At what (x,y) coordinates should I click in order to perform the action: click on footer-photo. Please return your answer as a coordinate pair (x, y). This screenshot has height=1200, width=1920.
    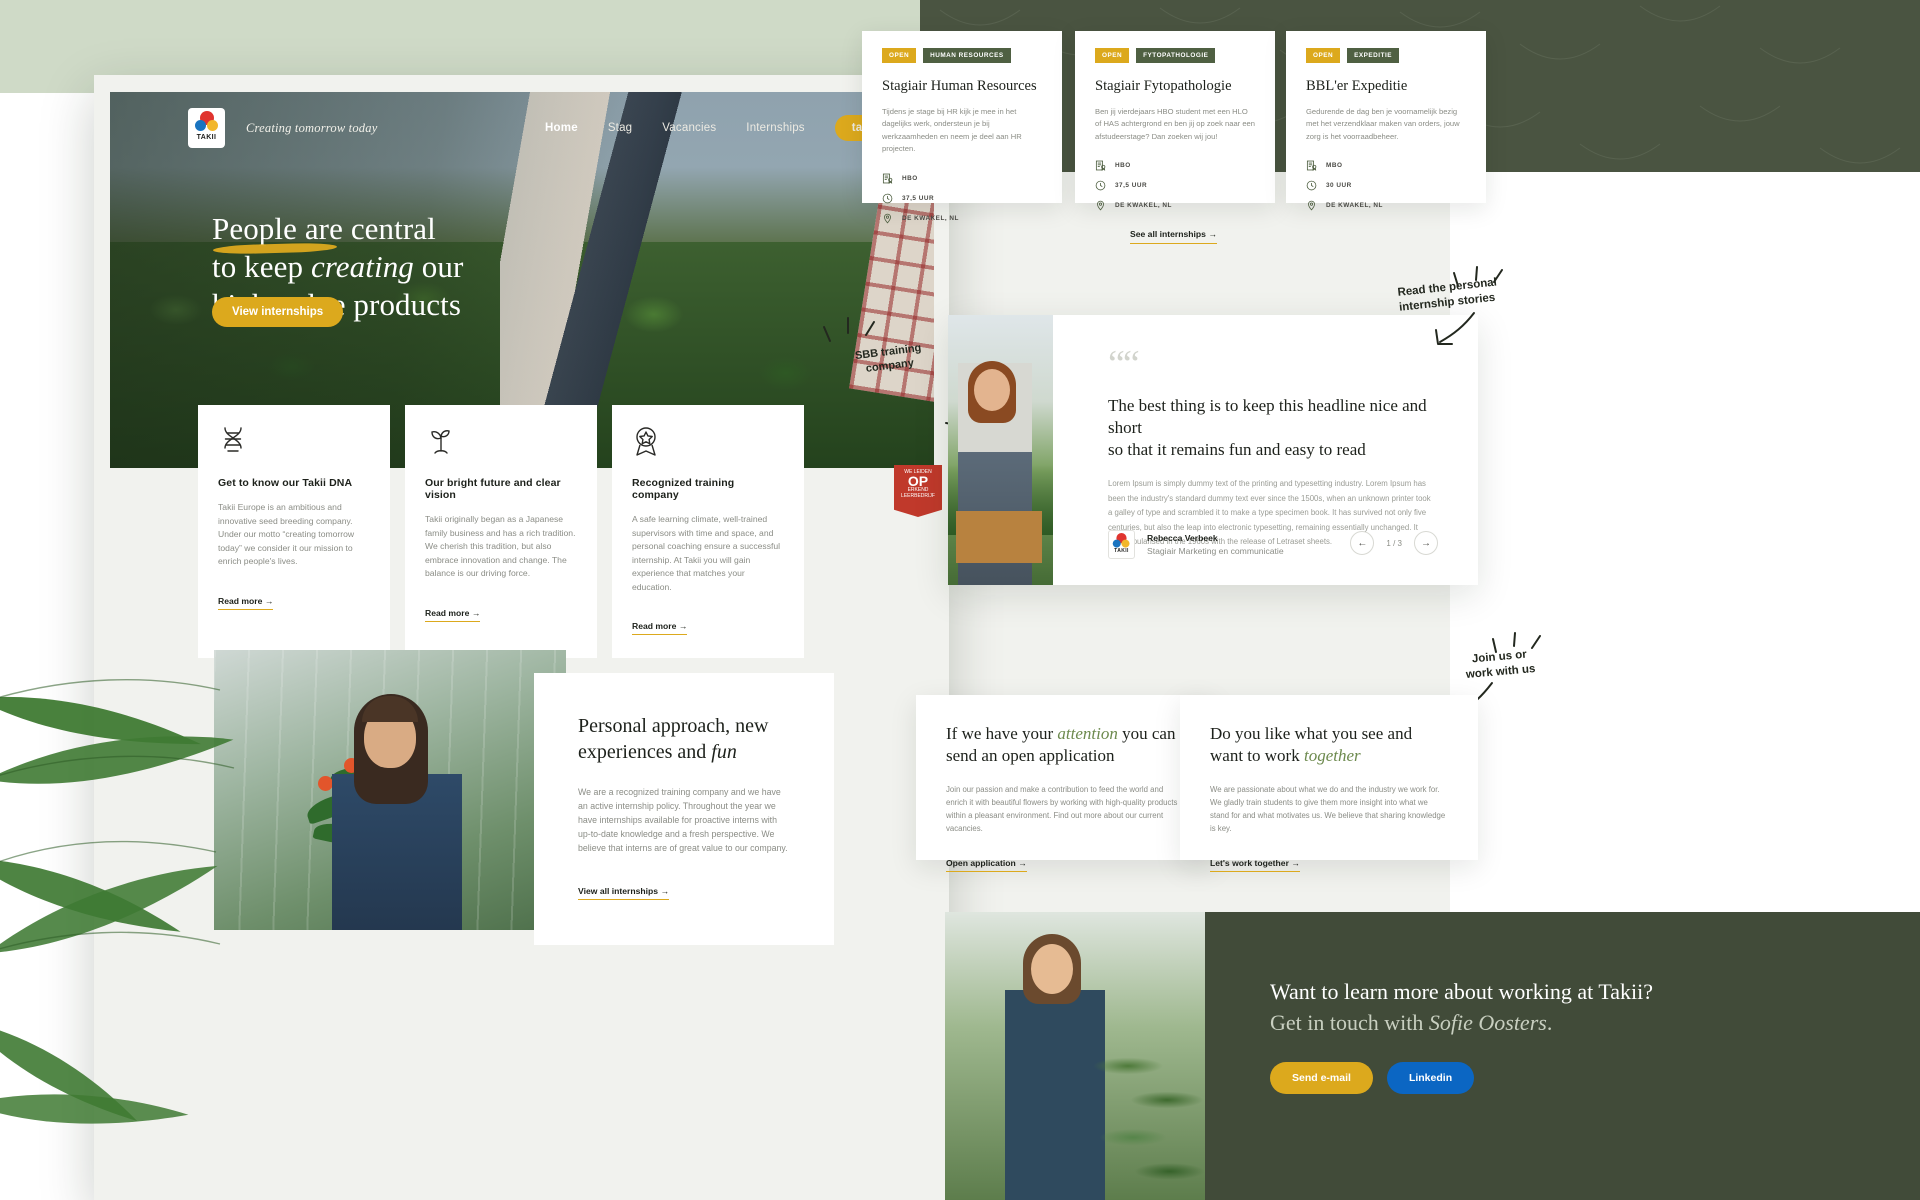
    Looking at the image, I should click on (1075, 1056).